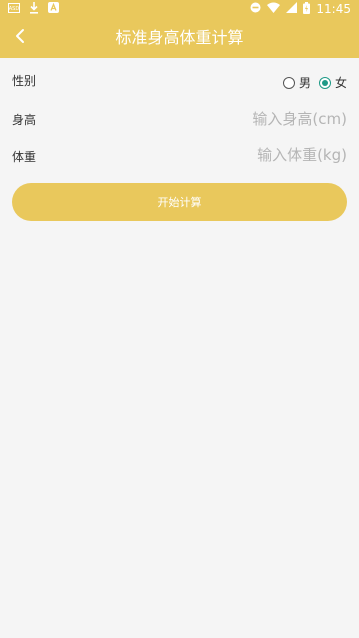  I want to click on gender-radio-group: 男 女, so click(314, 82).